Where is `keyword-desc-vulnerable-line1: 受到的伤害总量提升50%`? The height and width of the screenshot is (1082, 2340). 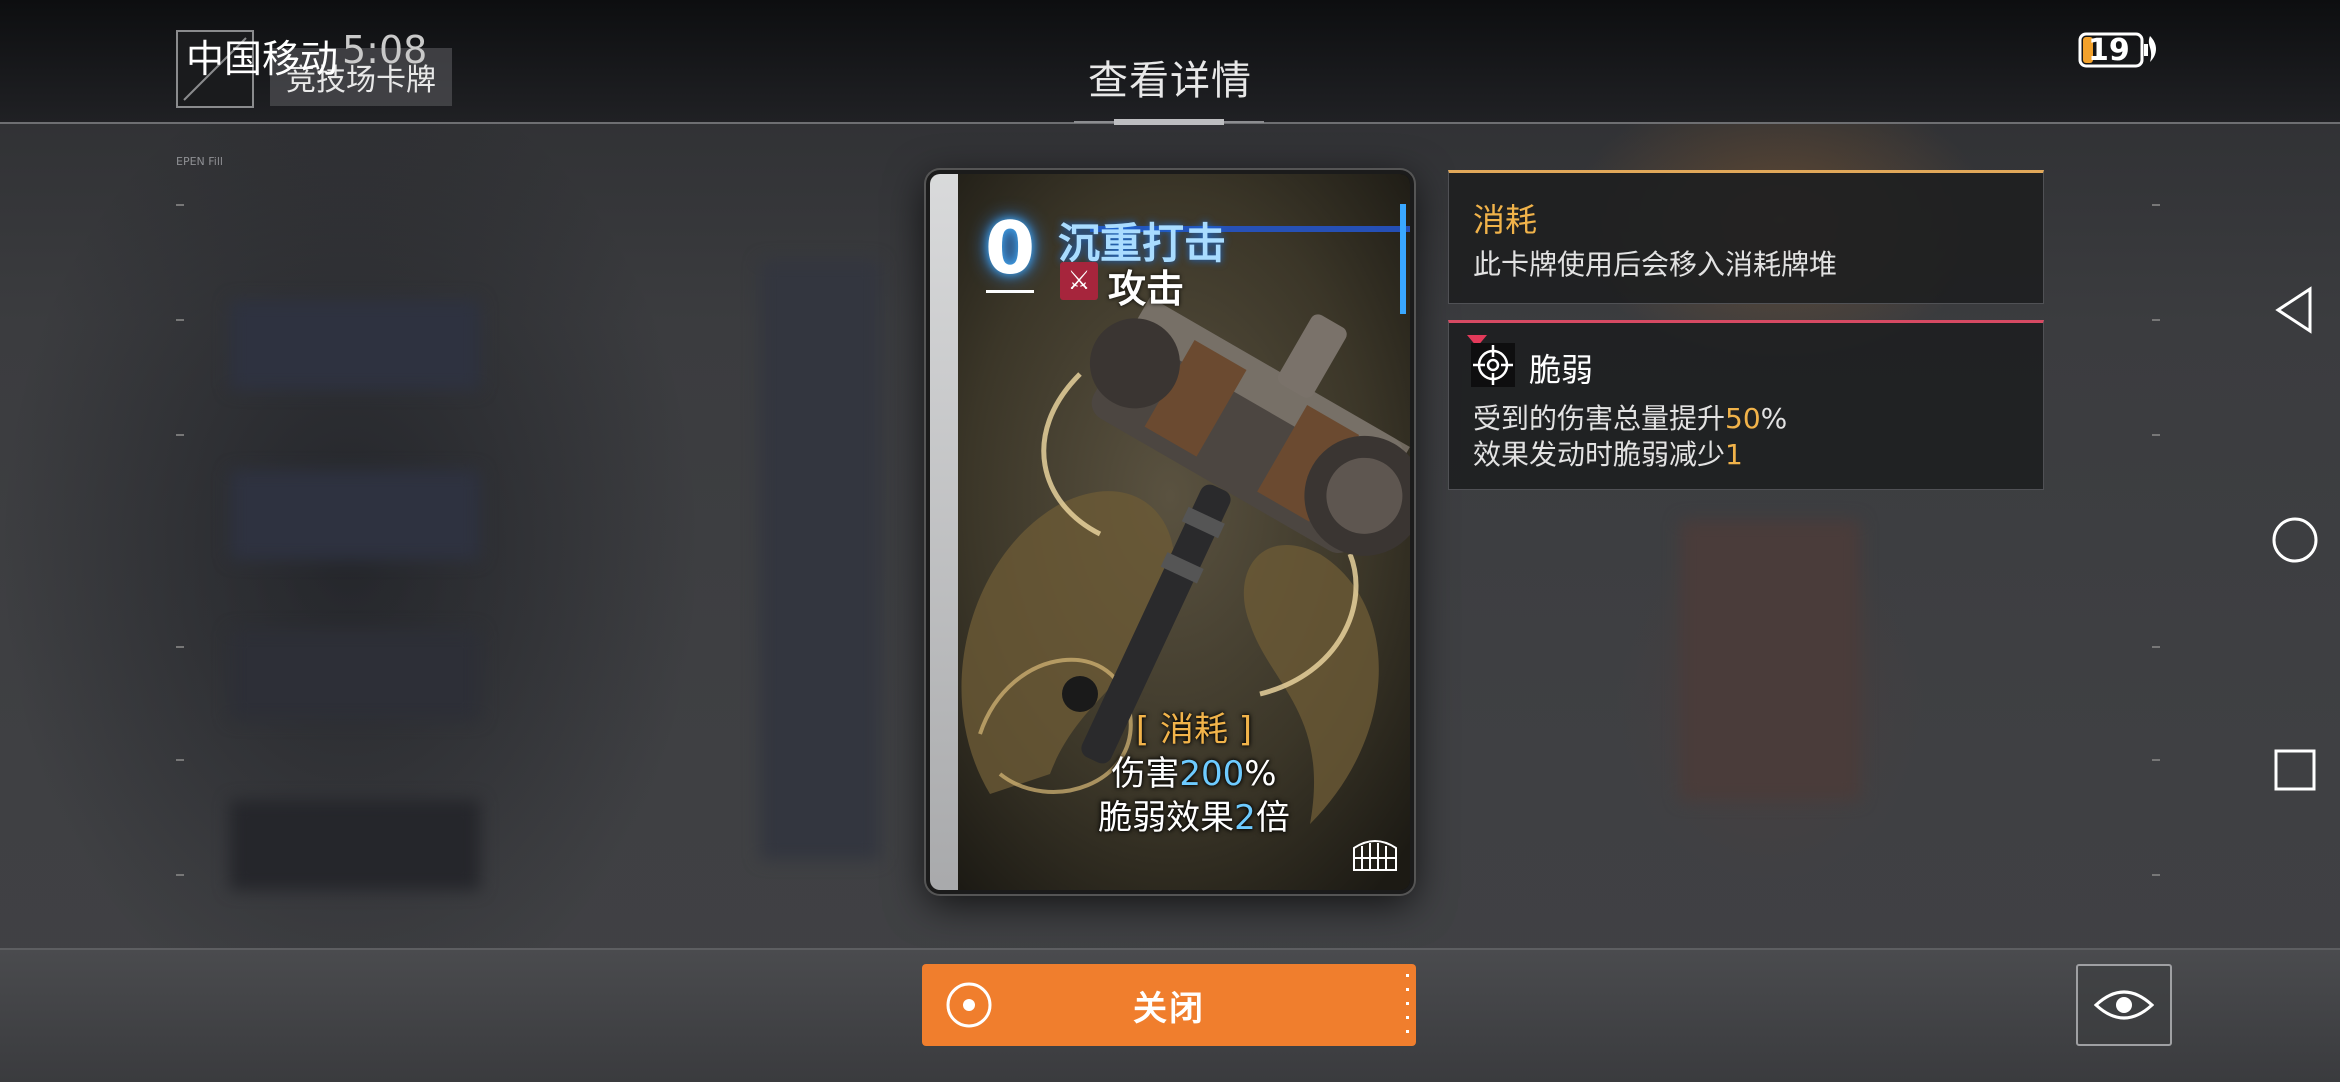 keyword-desc-vulnerable-line1: 受到的伤害总量提升50% is located at coordinates (1630, 419).